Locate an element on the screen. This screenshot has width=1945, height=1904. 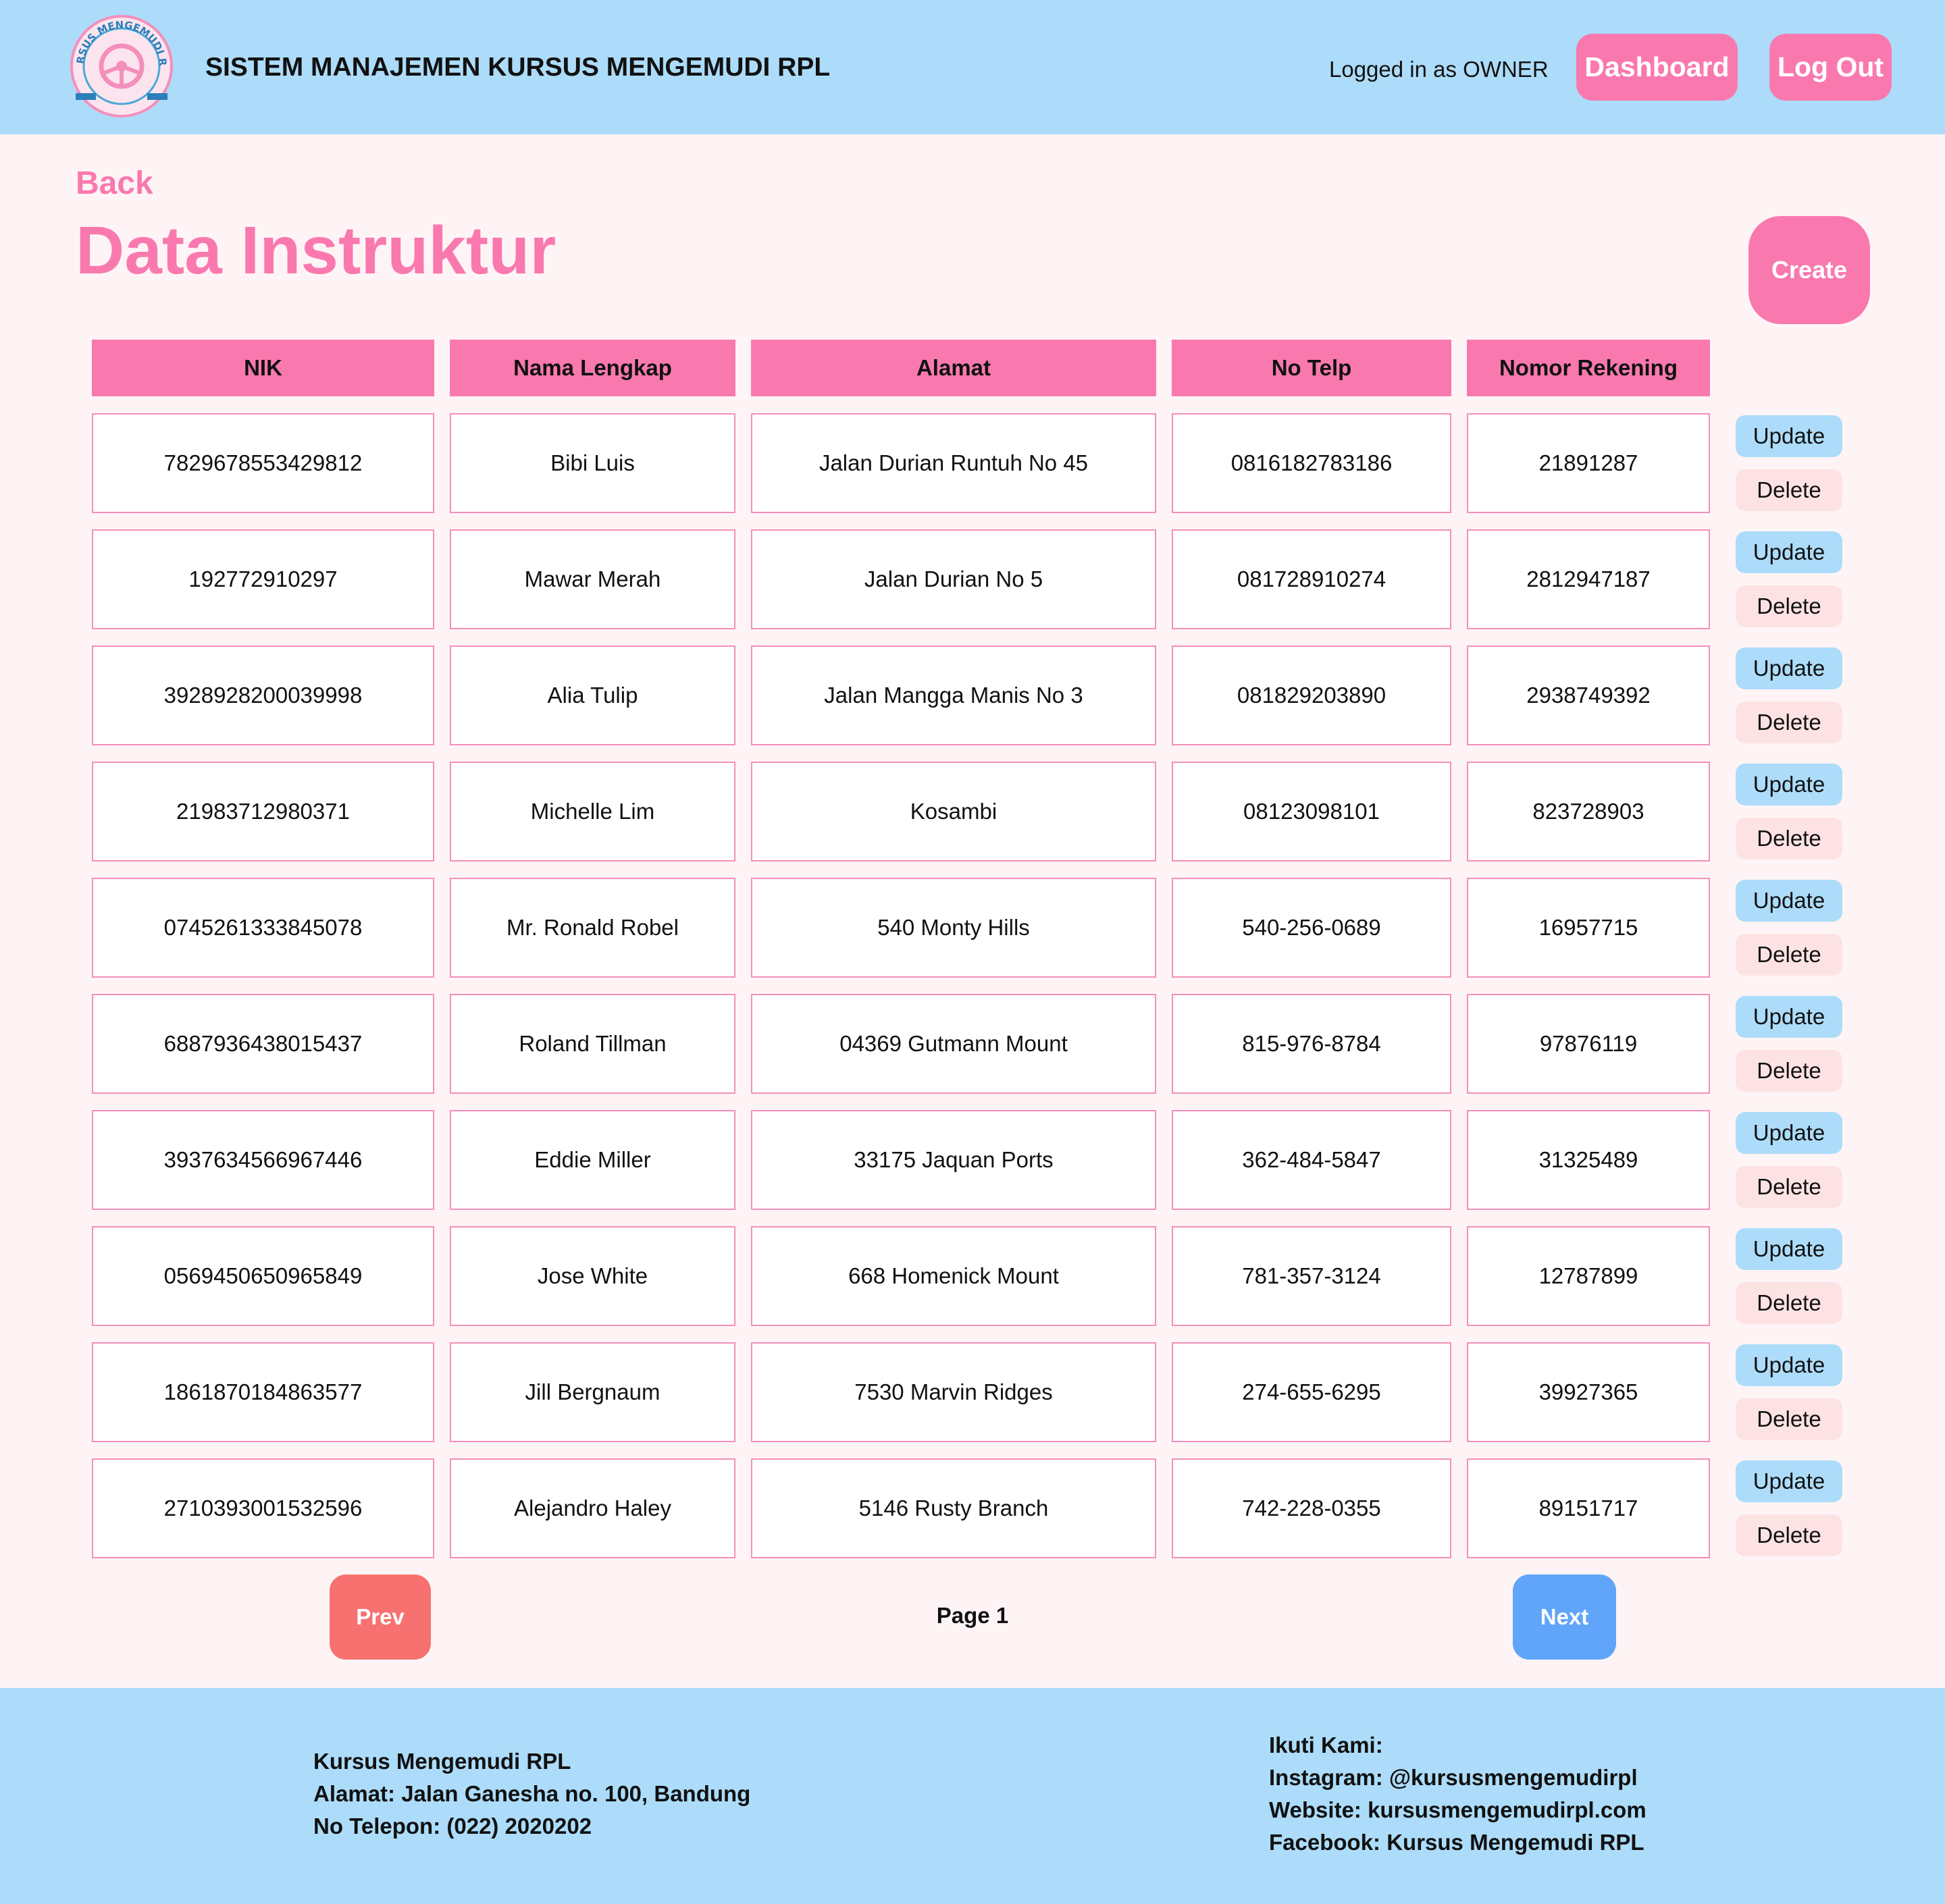
column-header-nik: NIK is located at coordinates (263, 368).